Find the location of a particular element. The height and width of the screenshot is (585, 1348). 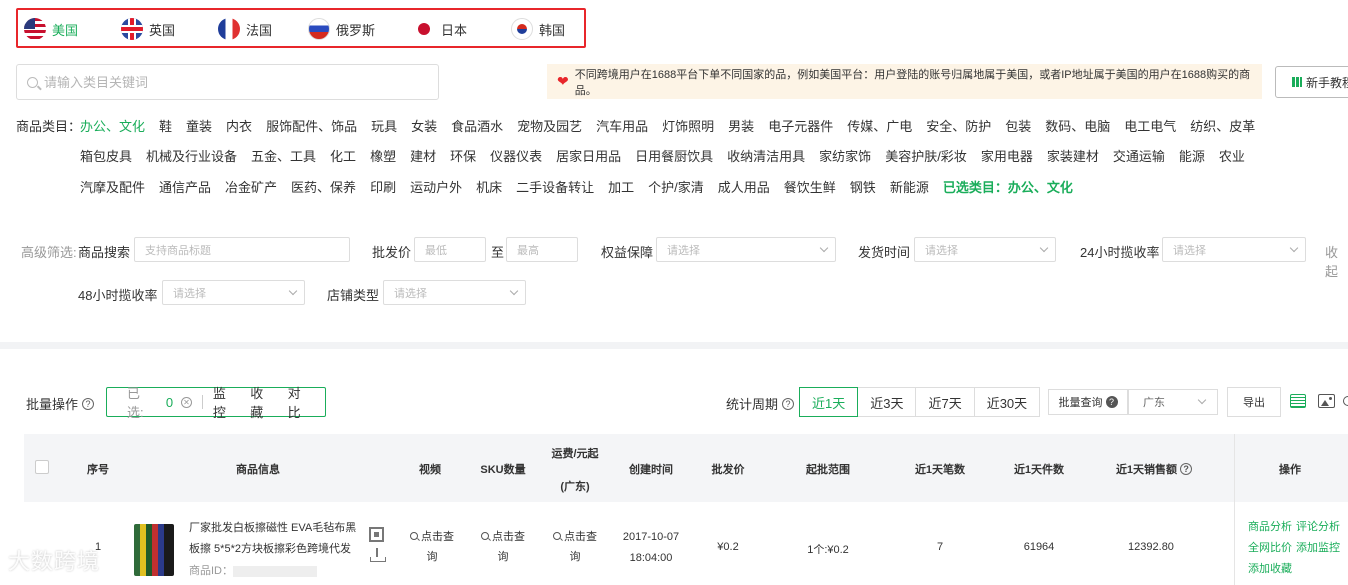

export-button: 导出 is located at coordinates (1254, 402).